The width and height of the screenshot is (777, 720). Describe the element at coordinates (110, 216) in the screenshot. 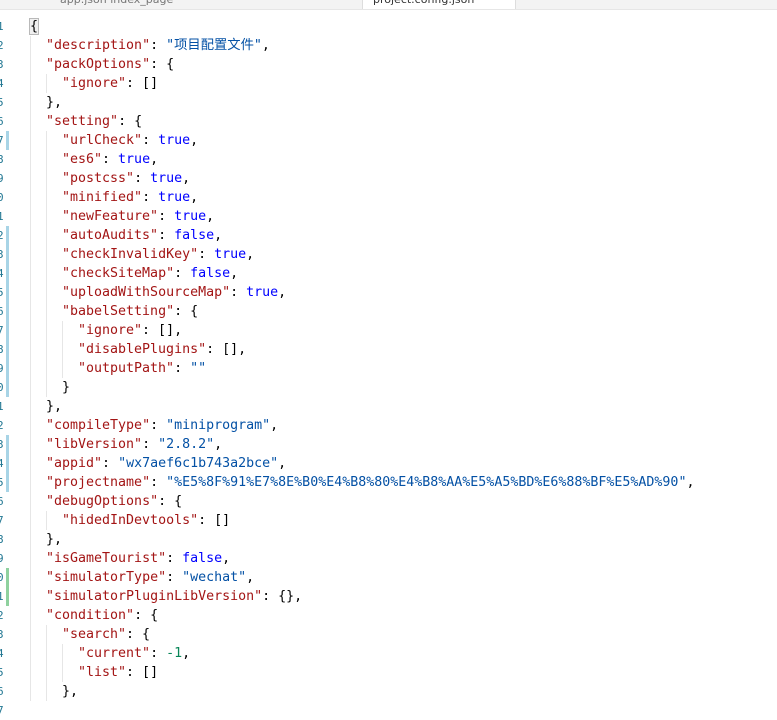

I see `code-token: "newFeature"` at that location.